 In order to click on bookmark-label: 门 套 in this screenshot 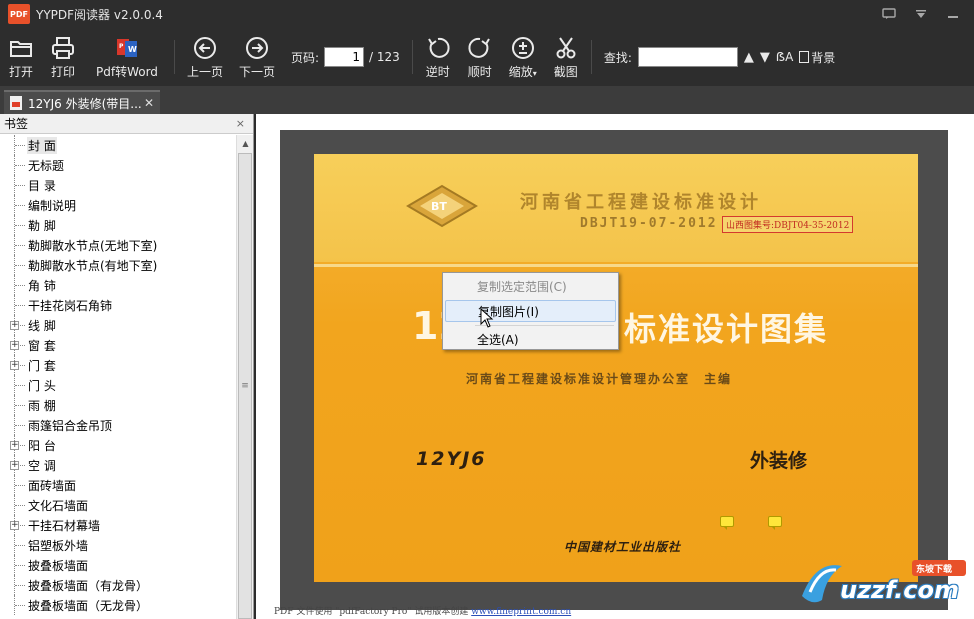, I will do `click(42, 366)`.